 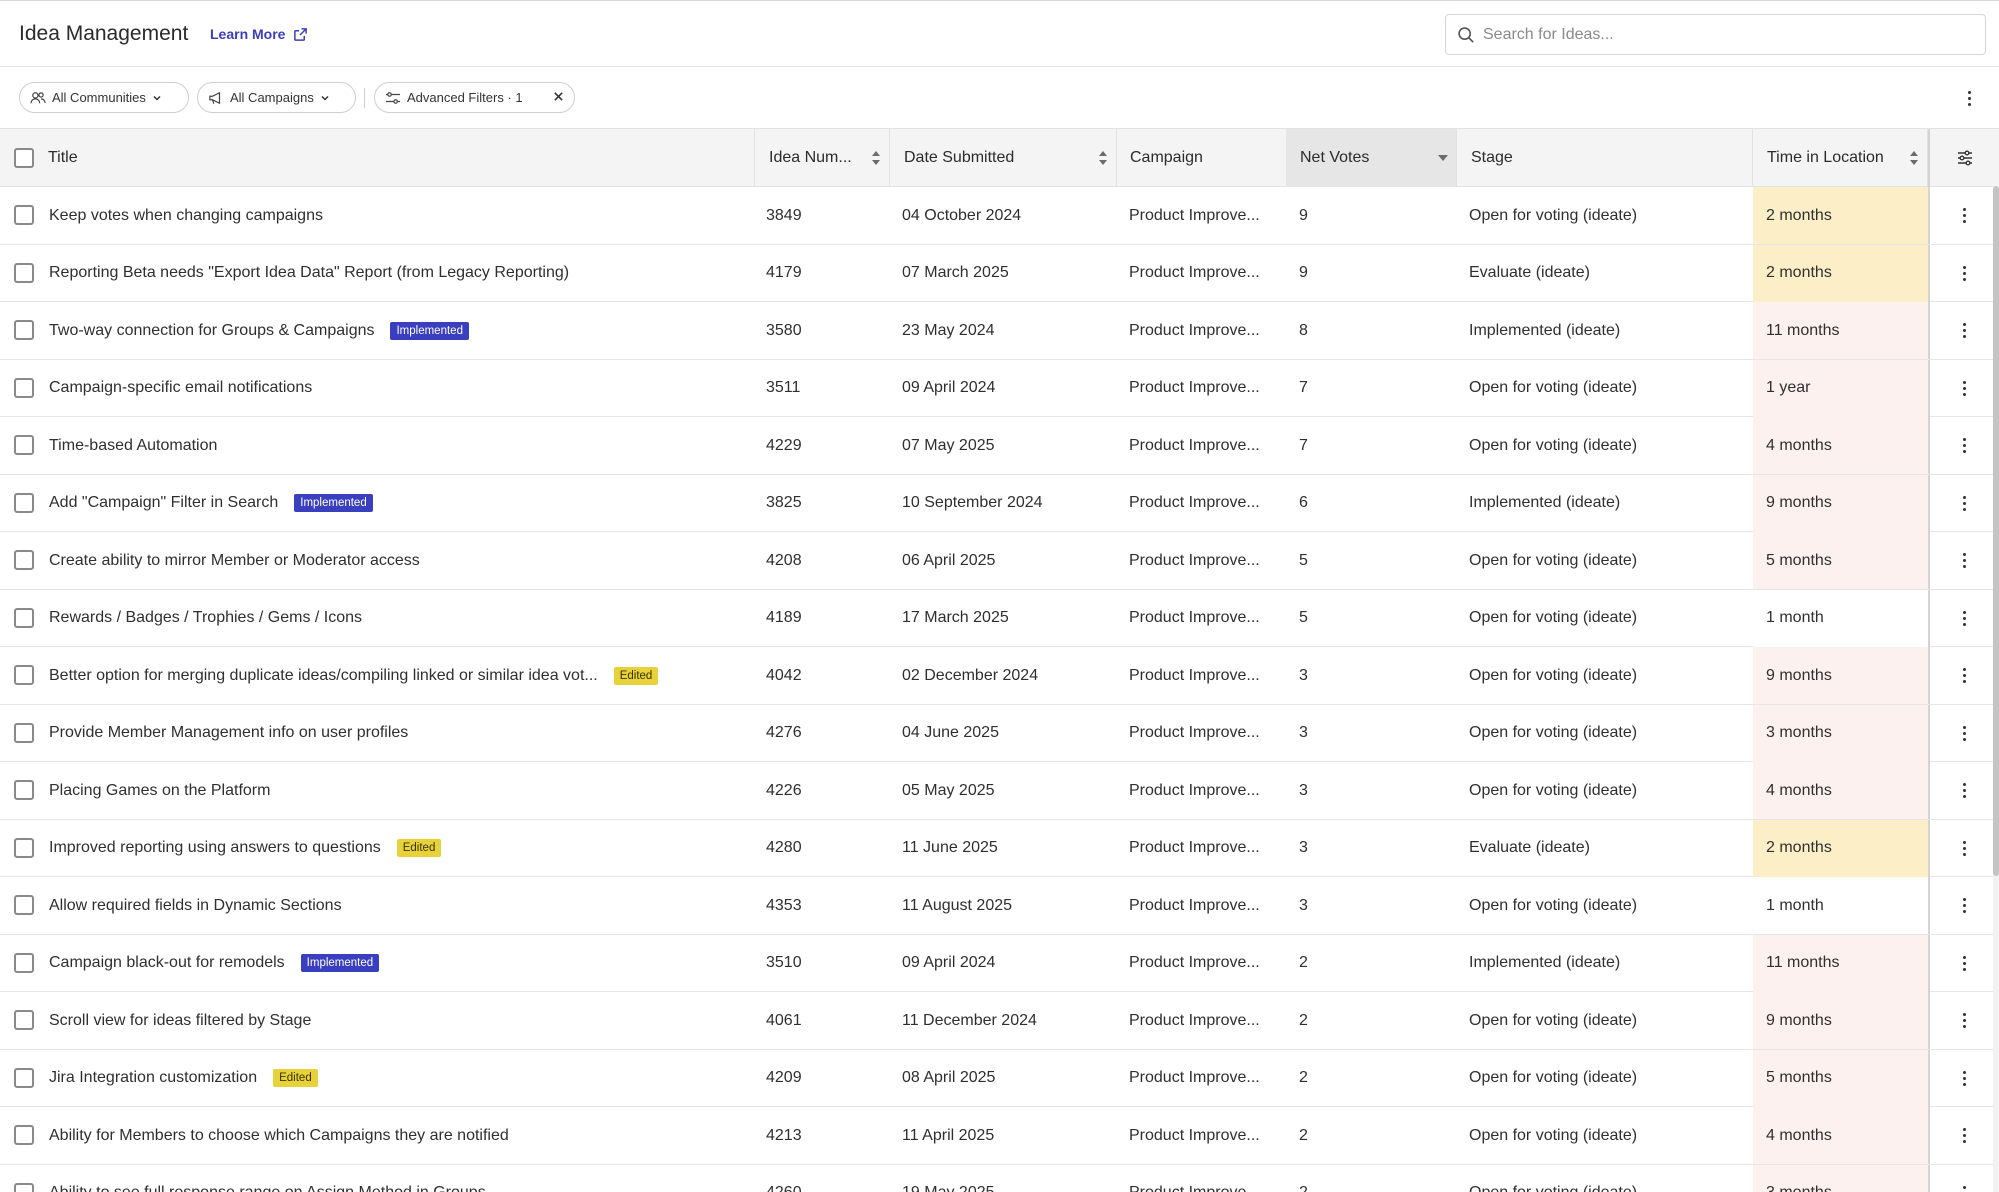 I want to click on idea-title: Scroll view for ideas filtered by Stage, so click(x=180, y=1021).